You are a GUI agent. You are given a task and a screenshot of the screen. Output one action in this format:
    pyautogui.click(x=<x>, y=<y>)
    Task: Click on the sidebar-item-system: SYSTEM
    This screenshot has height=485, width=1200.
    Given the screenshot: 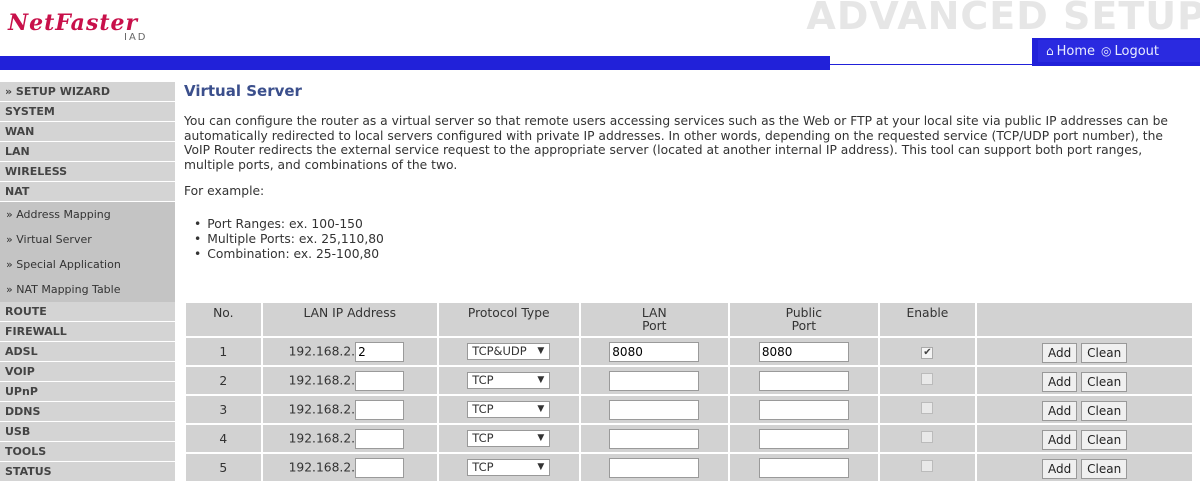 What is the action you would take?
    pyautogui.click(x=87, y=112)
    